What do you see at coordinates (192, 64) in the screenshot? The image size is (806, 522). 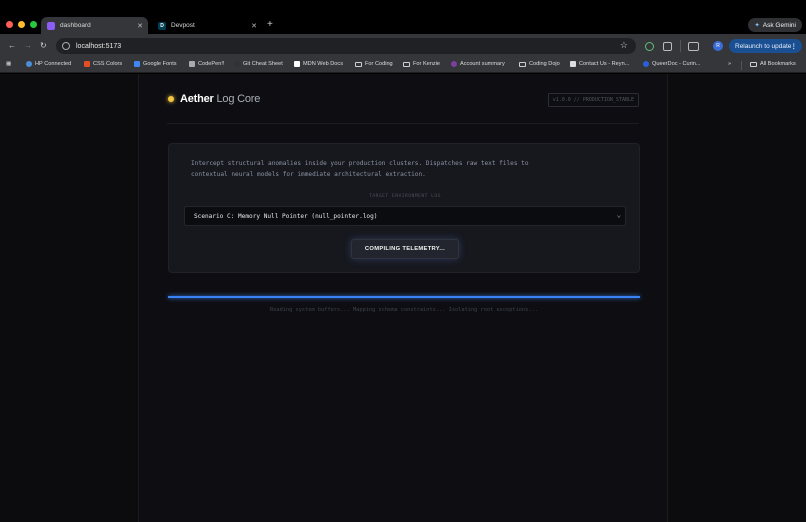 I see `codepen-icon` at bounding box center [192, 64].